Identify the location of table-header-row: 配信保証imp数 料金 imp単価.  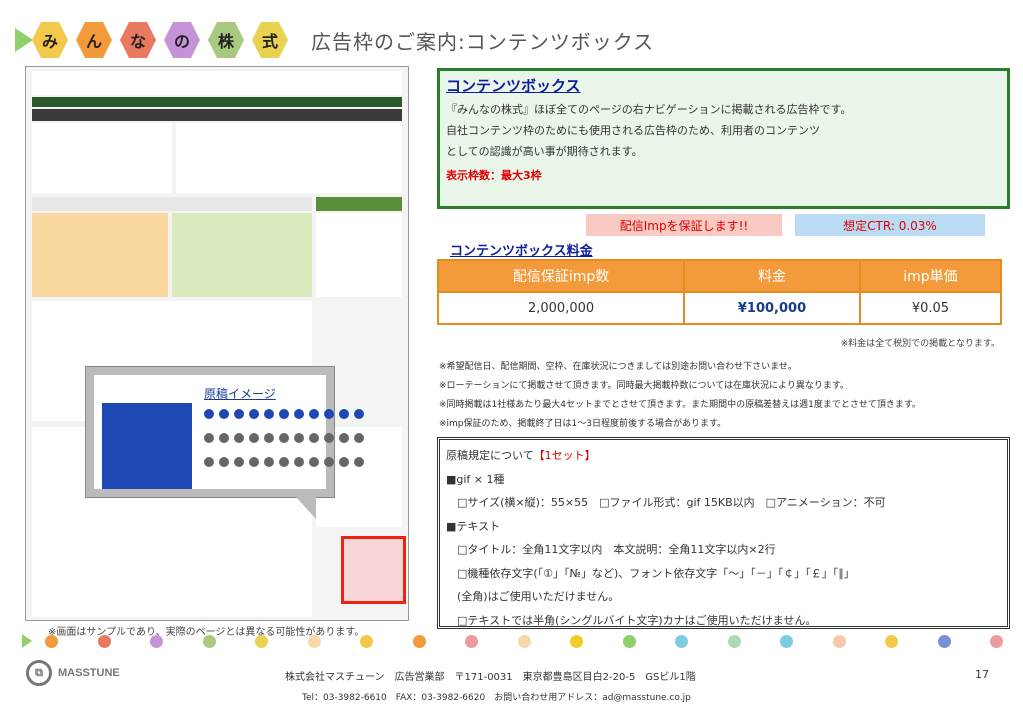
(719, 276).